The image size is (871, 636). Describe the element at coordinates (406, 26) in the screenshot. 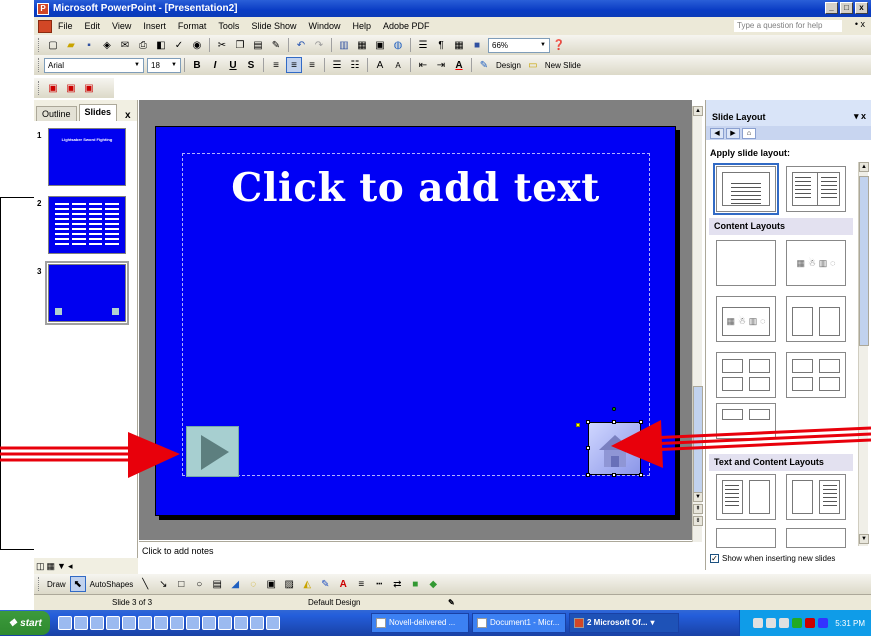

I see `menu-adobe-pdf: Adobe PDF` at that location.